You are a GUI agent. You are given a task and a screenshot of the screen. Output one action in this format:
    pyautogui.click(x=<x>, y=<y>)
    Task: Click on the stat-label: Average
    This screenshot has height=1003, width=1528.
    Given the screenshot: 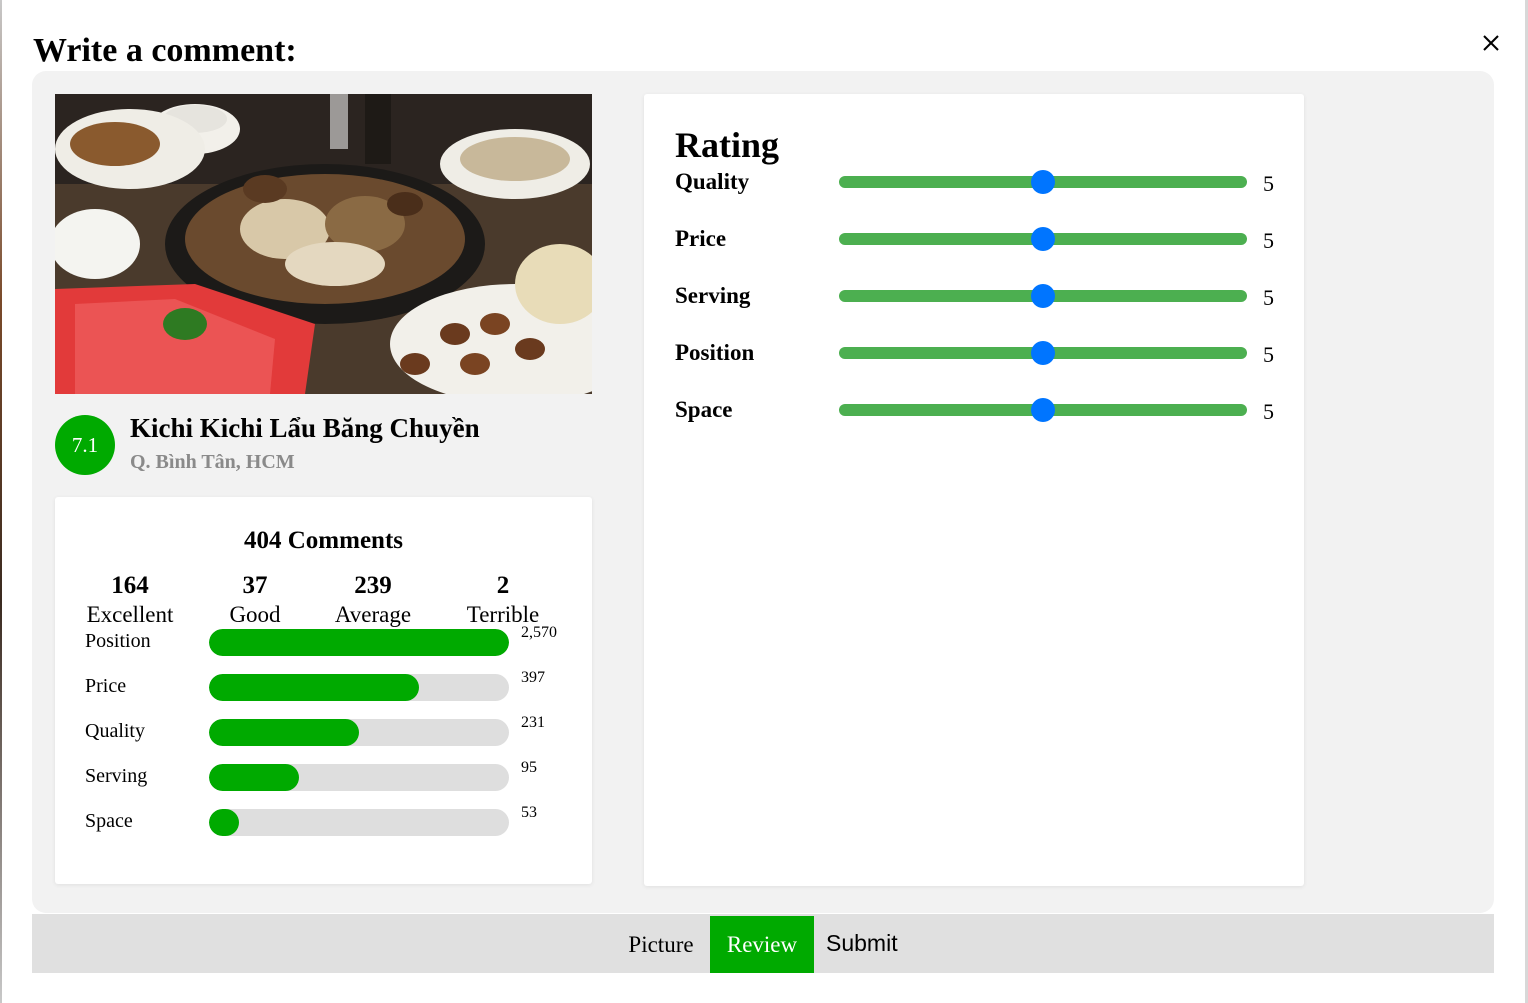 What is the action you would take?
    pyautogui.click(x=373, y=614)
    